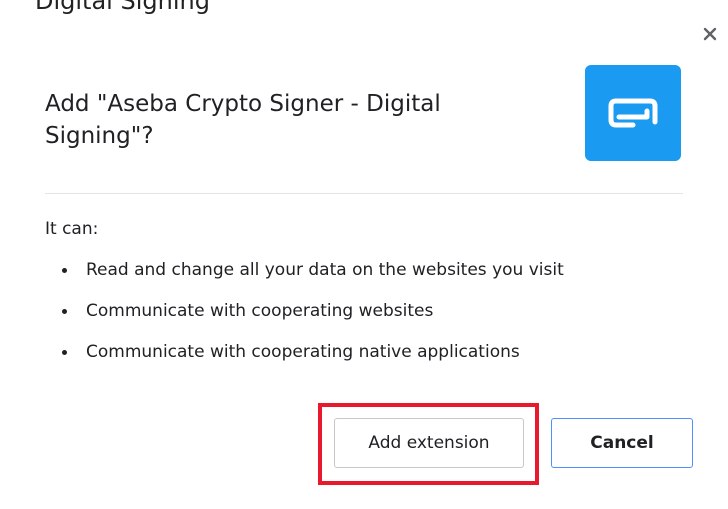 The image size is (728, 509). What do you see at coordinates (429, 443) in the screenshot?
I see `add-extension-button: Add extension` at bounding box center [429, 443].